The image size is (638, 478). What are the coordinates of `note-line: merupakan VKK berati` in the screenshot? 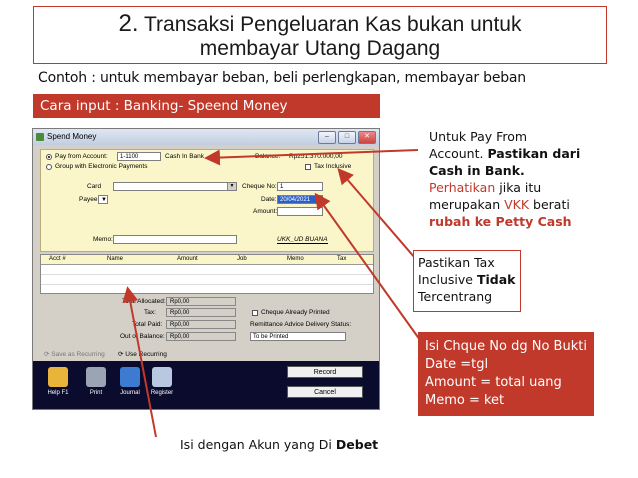 It's located at (504, 204).